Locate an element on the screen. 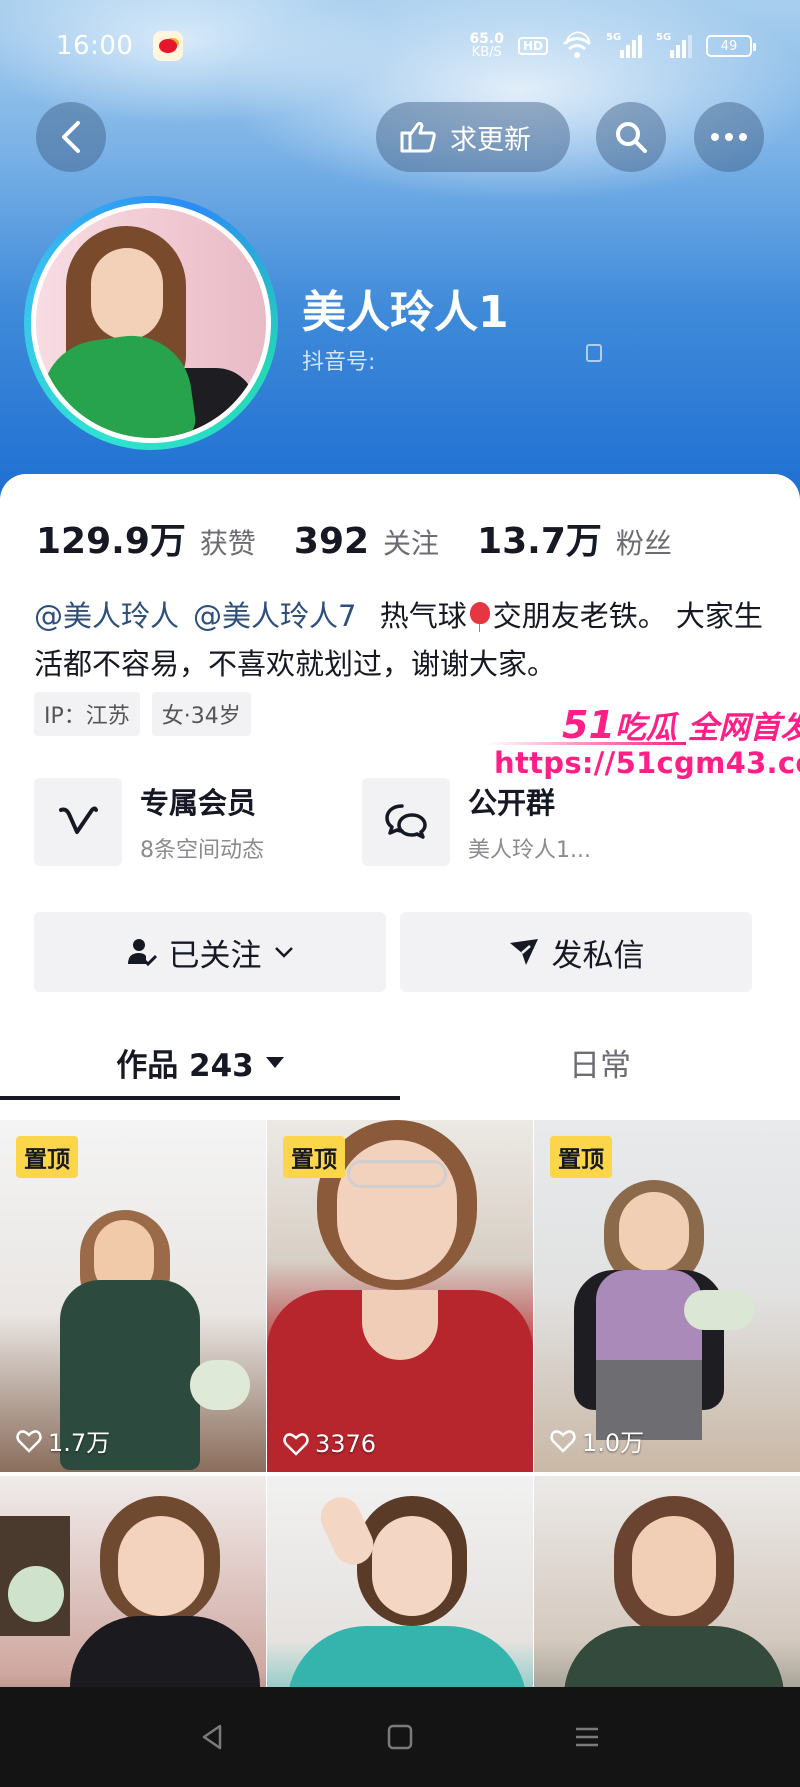  weibo-notification-icon is located at coordinates (168, 46).